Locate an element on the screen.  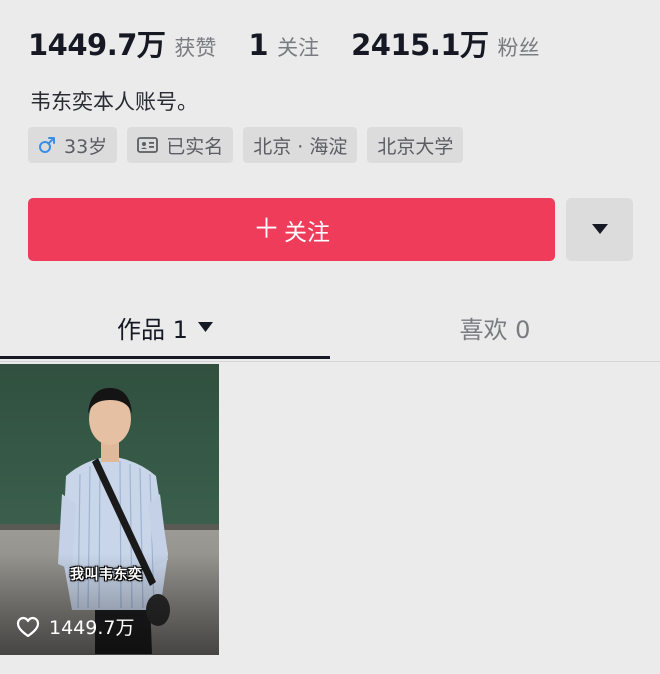
video-like-count-label: 1449.7万 is located at coordinates (92, 628).